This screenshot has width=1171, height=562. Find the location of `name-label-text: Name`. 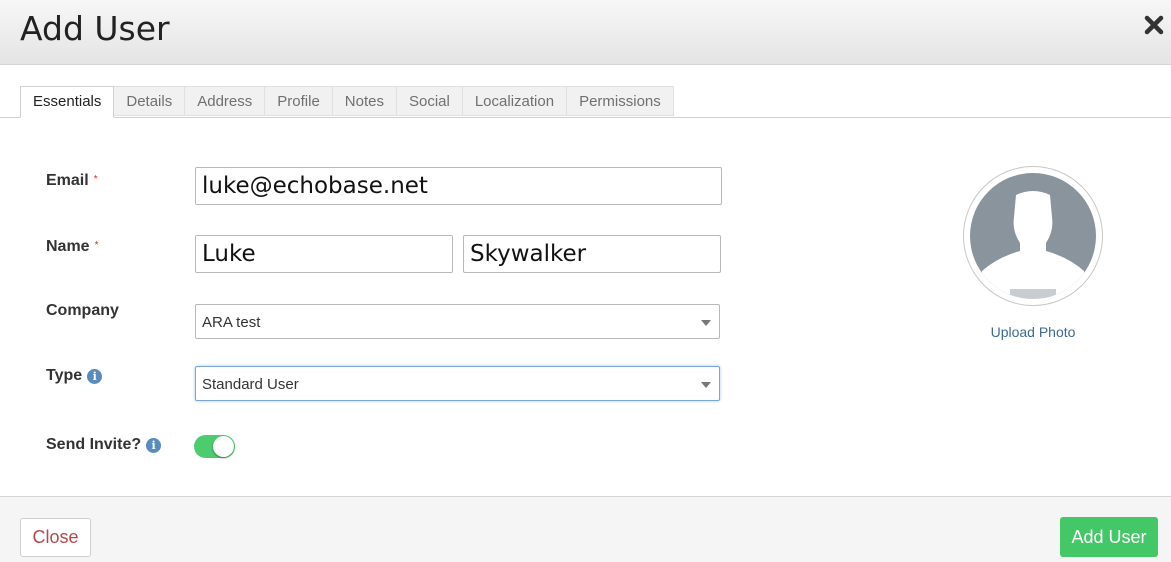

name-label-text: Name is located at coordinates (68, 246).